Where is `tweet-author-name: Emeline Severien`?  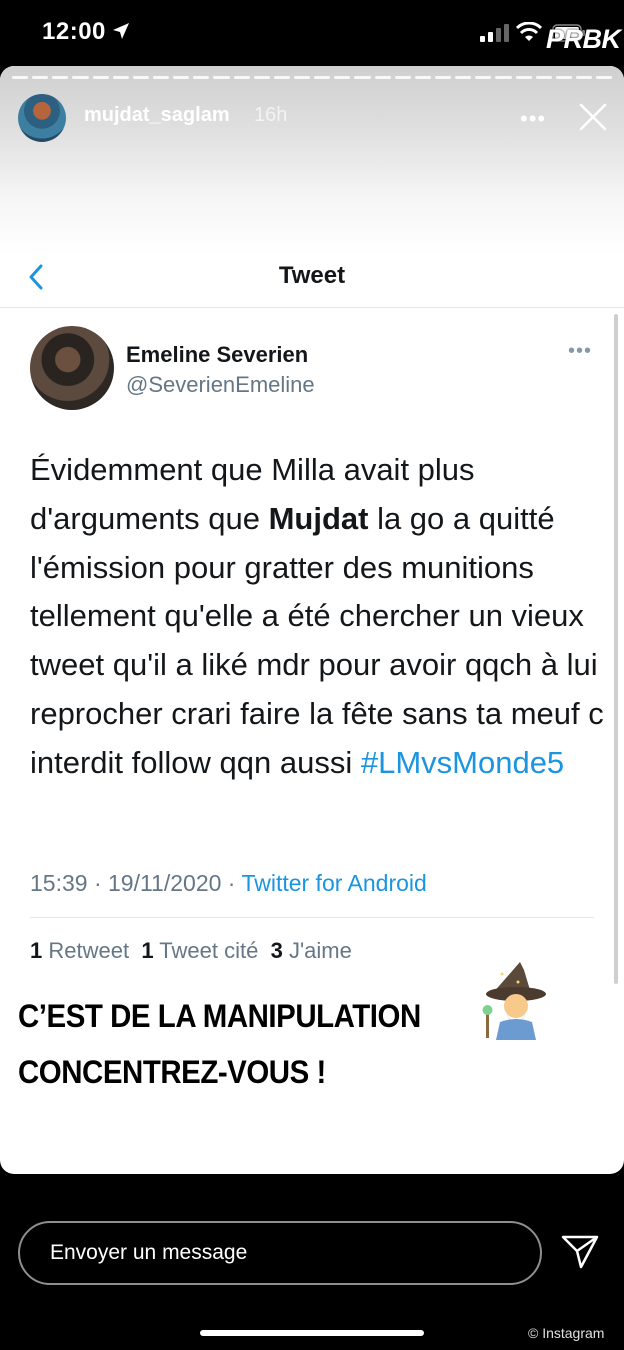
tweet-author-name: Emeline Severien is located at coordinates (217, 355).